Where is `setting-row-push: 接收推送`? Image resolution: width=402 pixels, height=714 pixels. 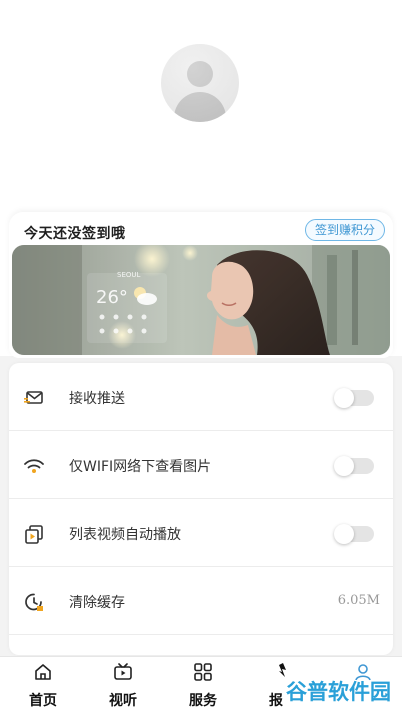
setting-row-push: 接收推送 is located at coordinates (201, 397).